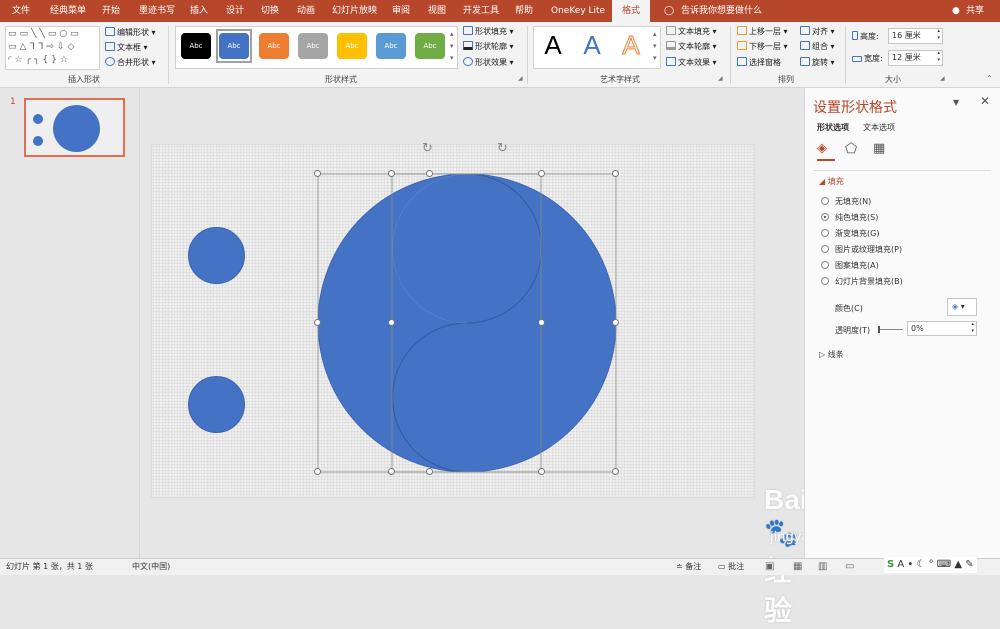 This screenshot has height=629, width=1000. What do you see at coordinates (74, 127) in the screenshot?
I see `slide-thumbnail` at bounding box center [74, 127].